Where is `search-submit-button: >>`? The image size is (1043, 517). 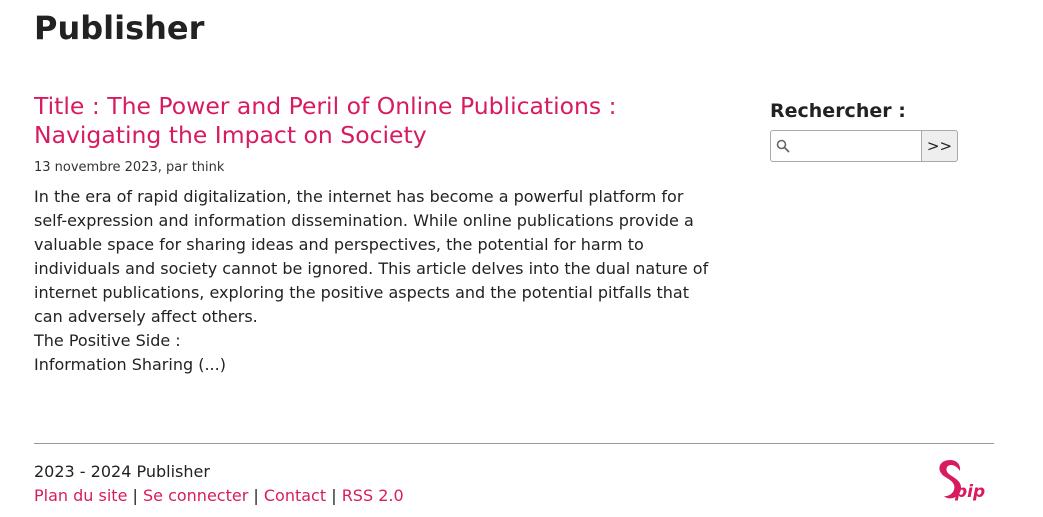
search-submit-button: >> is located at coordinates (939, 146).